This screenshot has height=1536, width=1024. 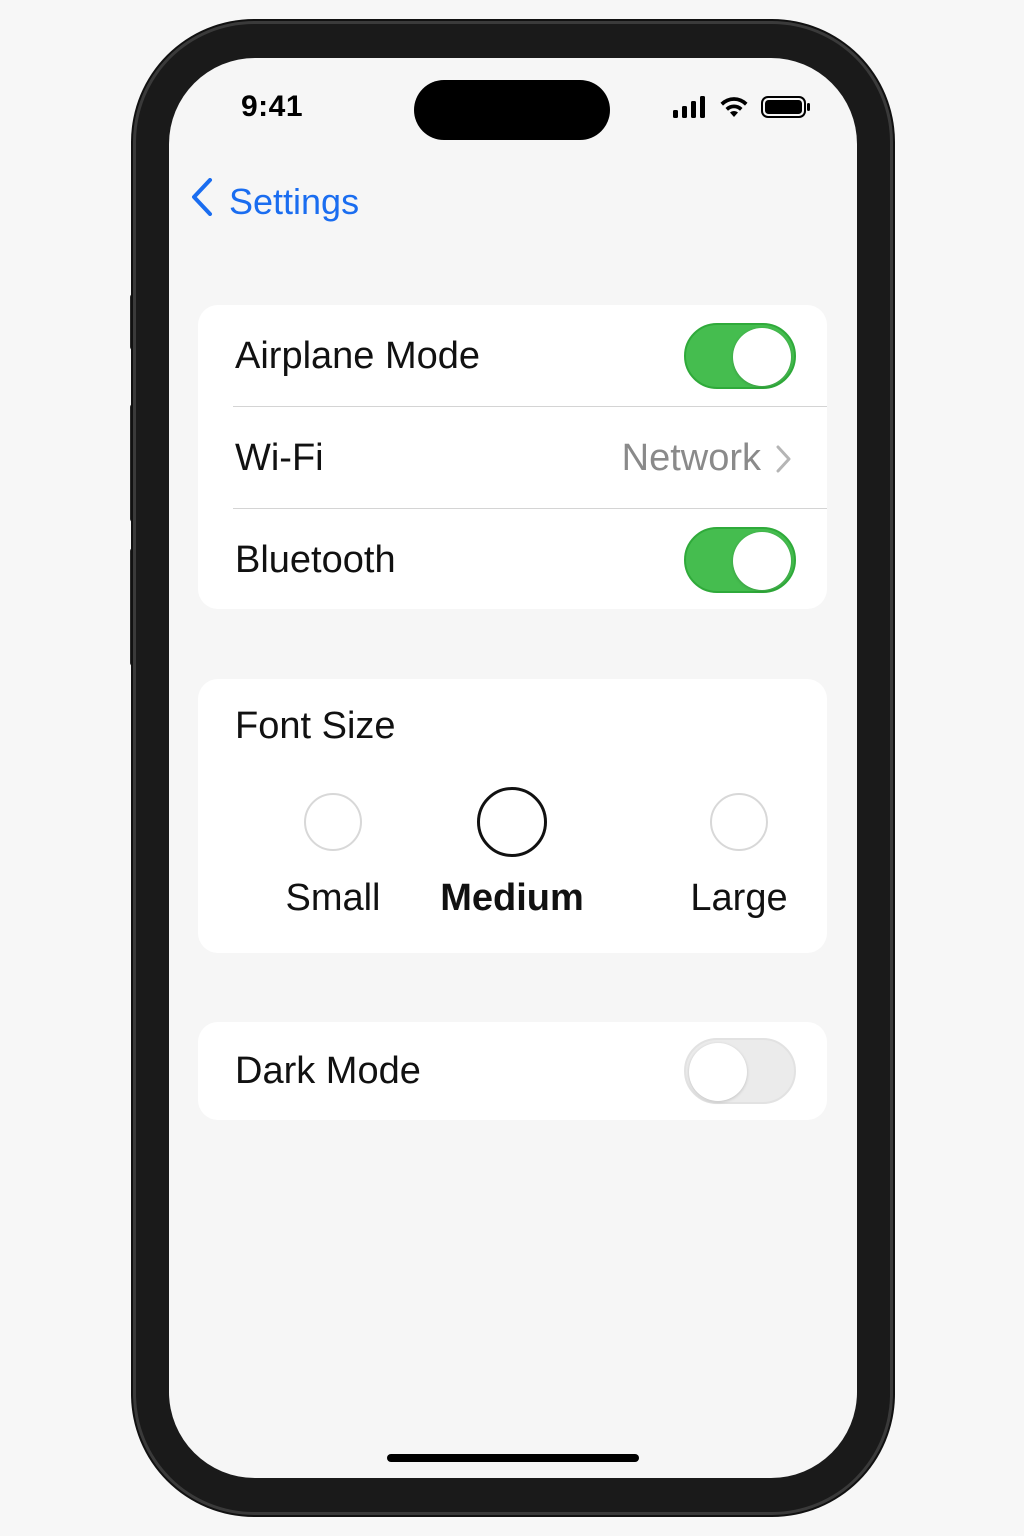 What do you see at coordinates (279, 457) in the screenshot?
I see `wifi-label: Wi-Fi` at bounding box center [279, 457].